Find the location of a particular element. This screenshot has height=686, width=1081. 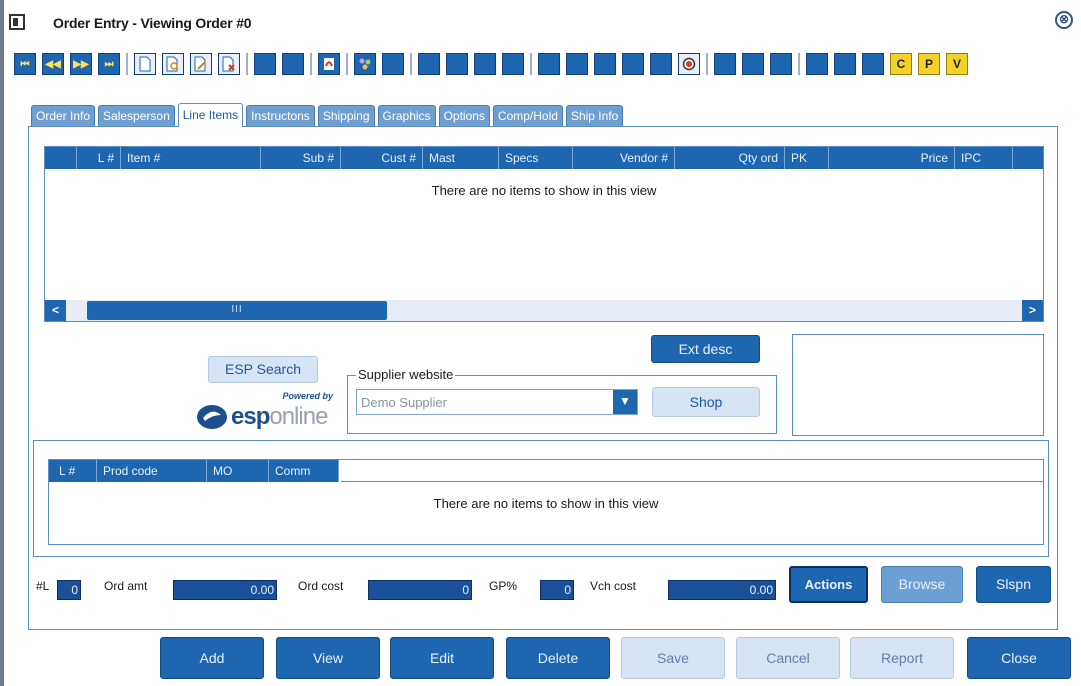

find-document-icon is located at coordinates (173, 64).